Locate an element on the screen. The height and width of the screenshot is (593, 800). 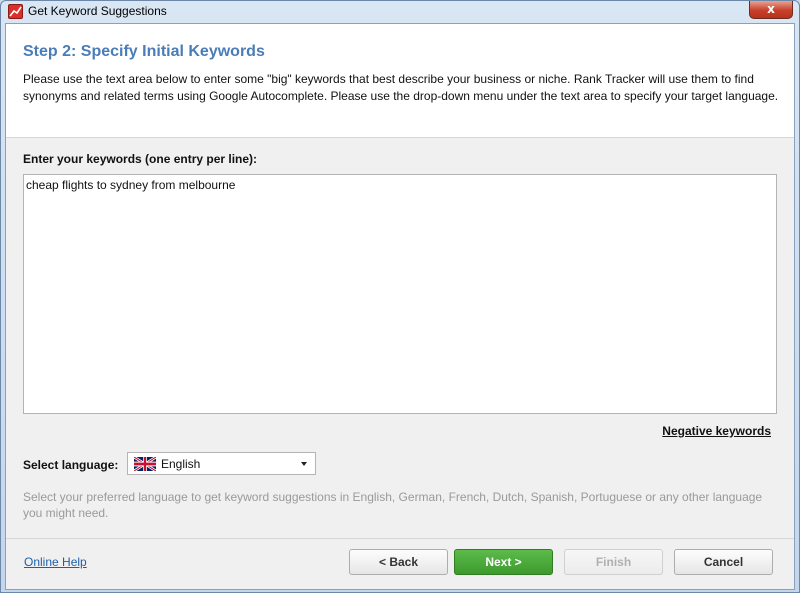
footer-divider is located at coordinates (400, 538).